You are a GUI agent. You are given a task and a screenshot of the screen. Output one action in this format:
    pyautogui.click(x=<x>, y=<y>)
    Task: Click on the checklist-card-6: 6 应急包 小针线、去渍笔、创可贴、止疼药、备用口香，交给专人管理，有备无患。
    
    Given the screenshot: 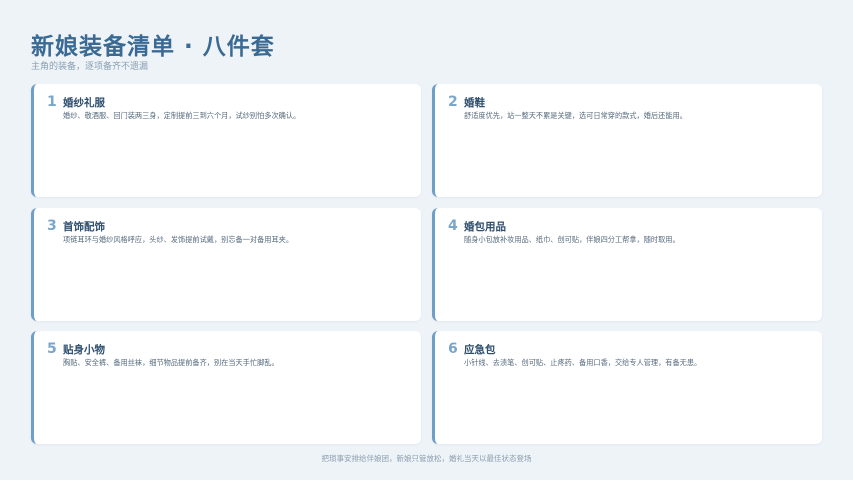 What is the action you would take?
    pyautogui.click(x=627, y=387)
    